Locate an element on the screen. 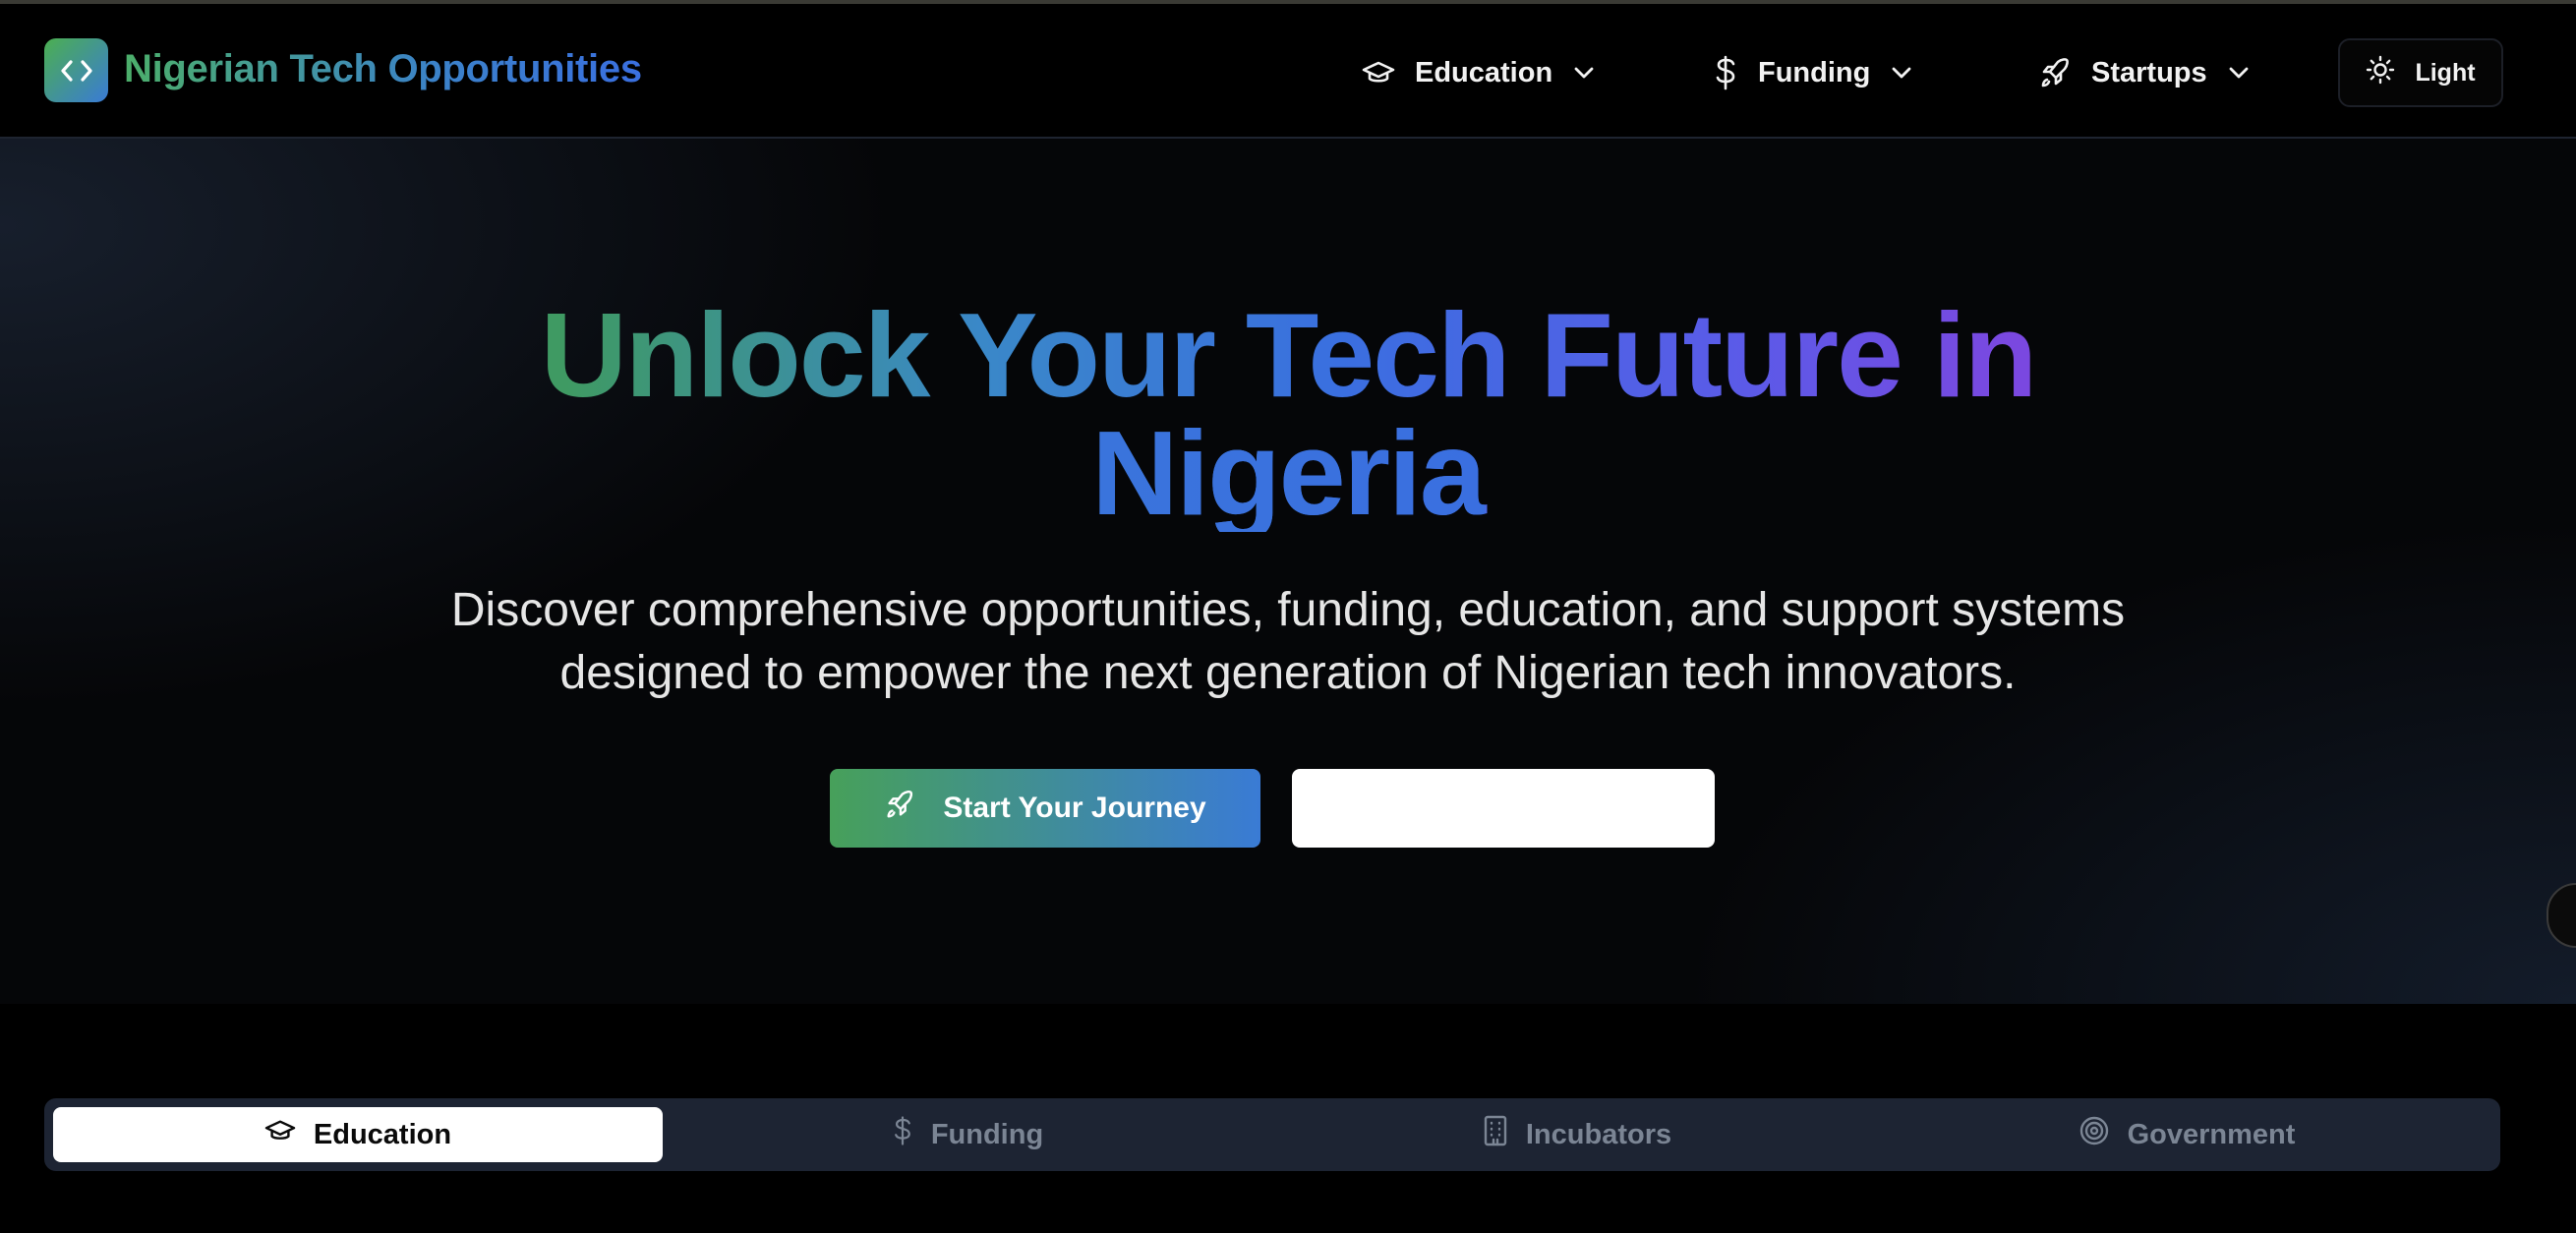 The height and width of the screenshot is (1233, 2576). nav-funding: Funding is located at coordinates (1813, 72).